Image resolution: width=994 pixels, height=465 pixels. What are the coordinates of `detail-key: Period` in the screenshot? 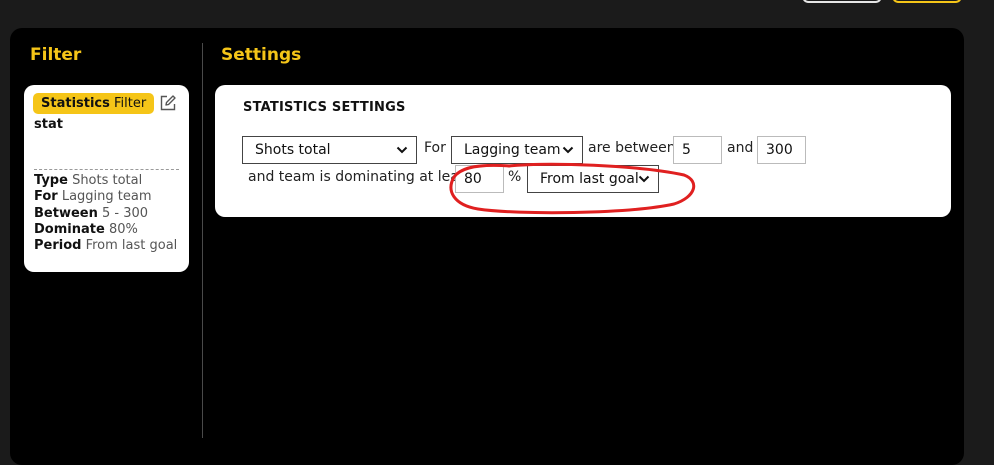 It's located at (58, 246).